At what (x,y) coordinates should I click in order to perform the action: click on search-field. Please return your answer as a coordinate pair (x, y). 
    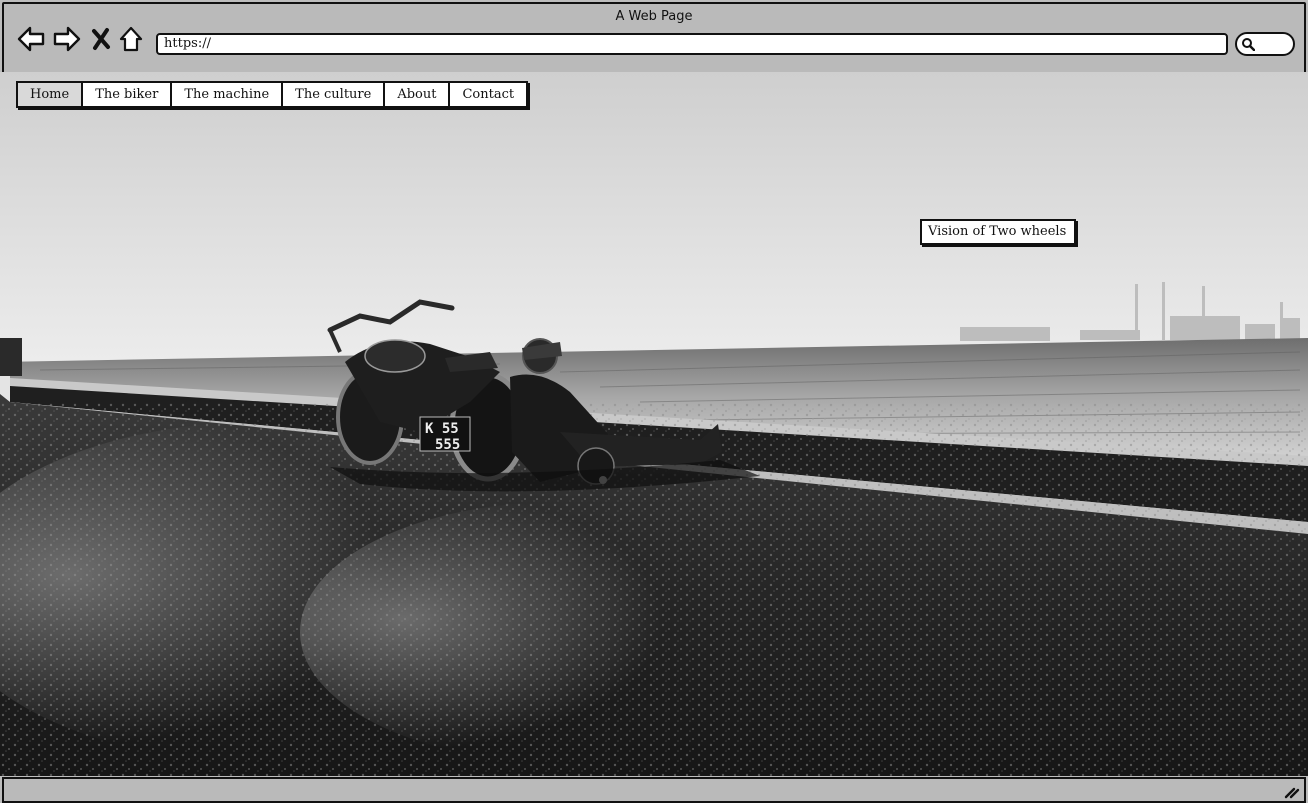
    Looking at the image, I should click on (1265, 44).